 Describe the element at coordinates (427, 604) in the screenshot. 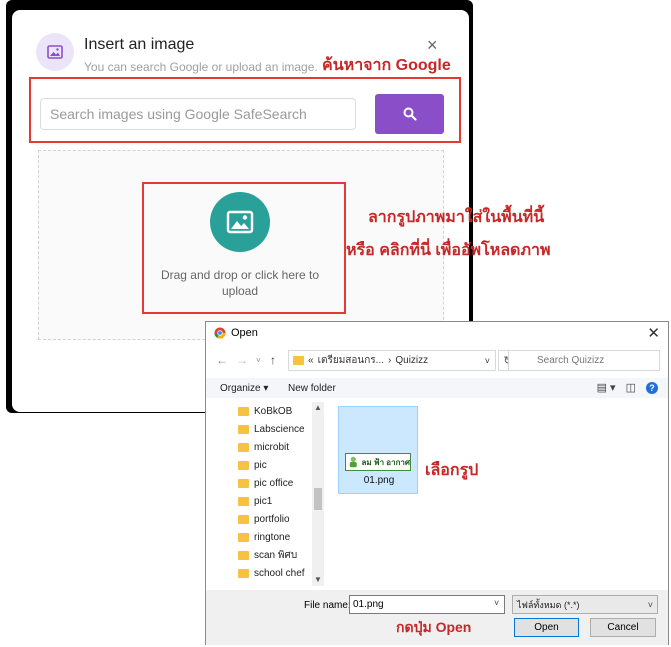

I see `file-name-input` at that location.